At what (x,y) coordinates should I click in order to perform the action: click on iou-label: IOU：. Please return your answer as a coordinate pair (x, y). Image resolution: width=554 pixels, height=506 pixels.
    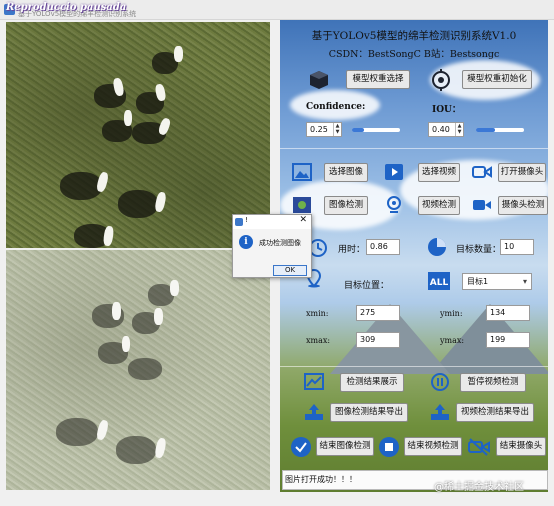
    Looking at the image, I should click on (446, 110).